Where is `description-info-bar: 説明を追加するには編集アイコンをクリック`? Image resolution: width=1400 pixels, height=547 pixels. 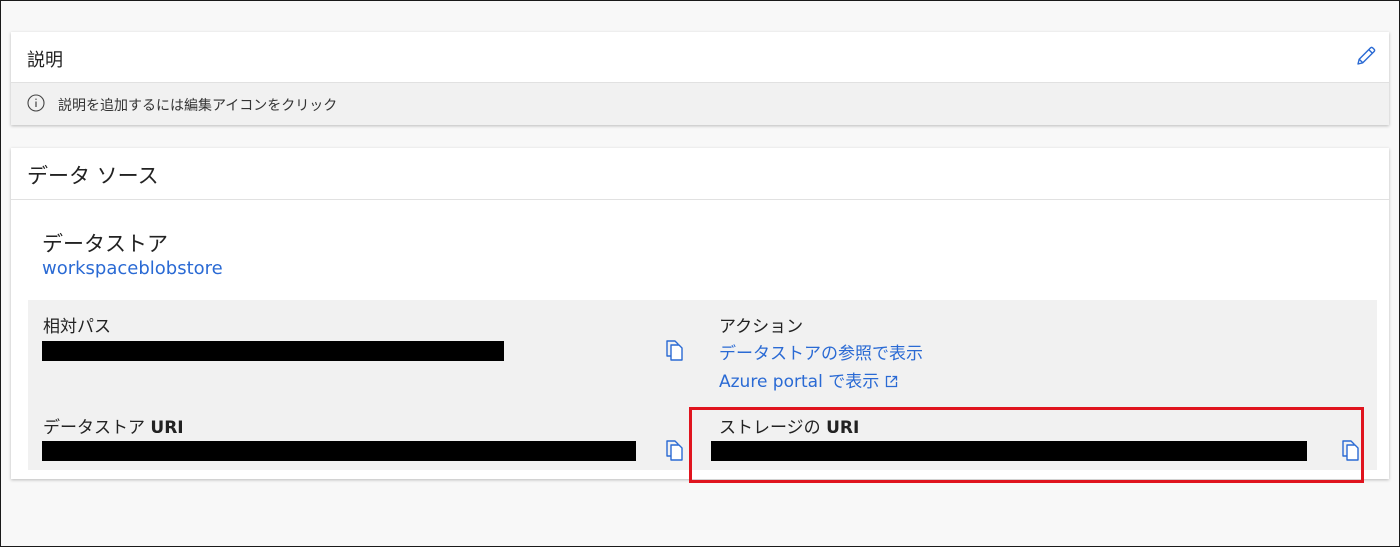
description-info-bar: 説明を追加するには編集アイコンをクリック is located at coordinates (700, 104).